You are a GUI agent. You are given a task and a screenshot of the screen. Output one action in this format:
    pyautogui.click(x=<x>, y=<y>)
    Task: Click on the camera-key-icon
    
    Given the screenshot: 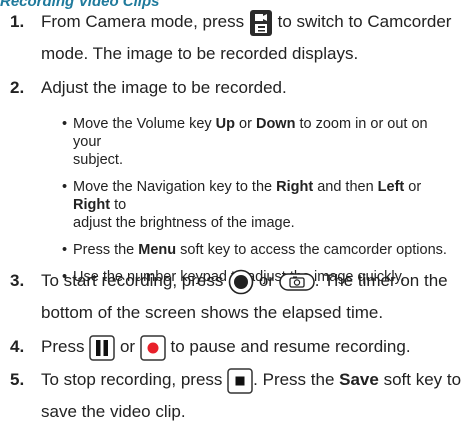 What is the action you would take?
    pyautogui.click(x=296, y=281)
    